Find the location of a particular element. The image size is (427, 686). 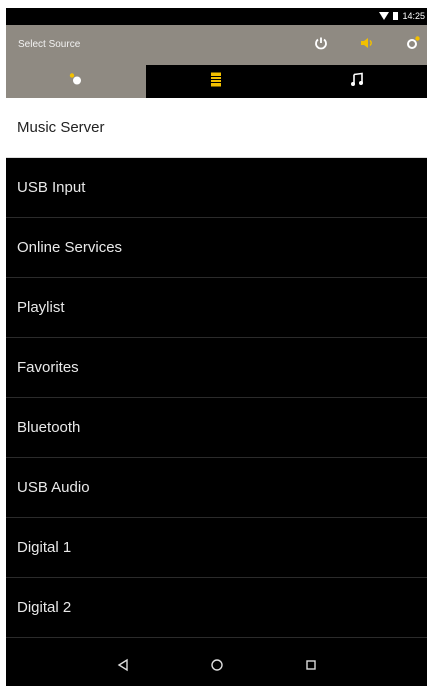

recents-icon is located at coordinates (311, 667).